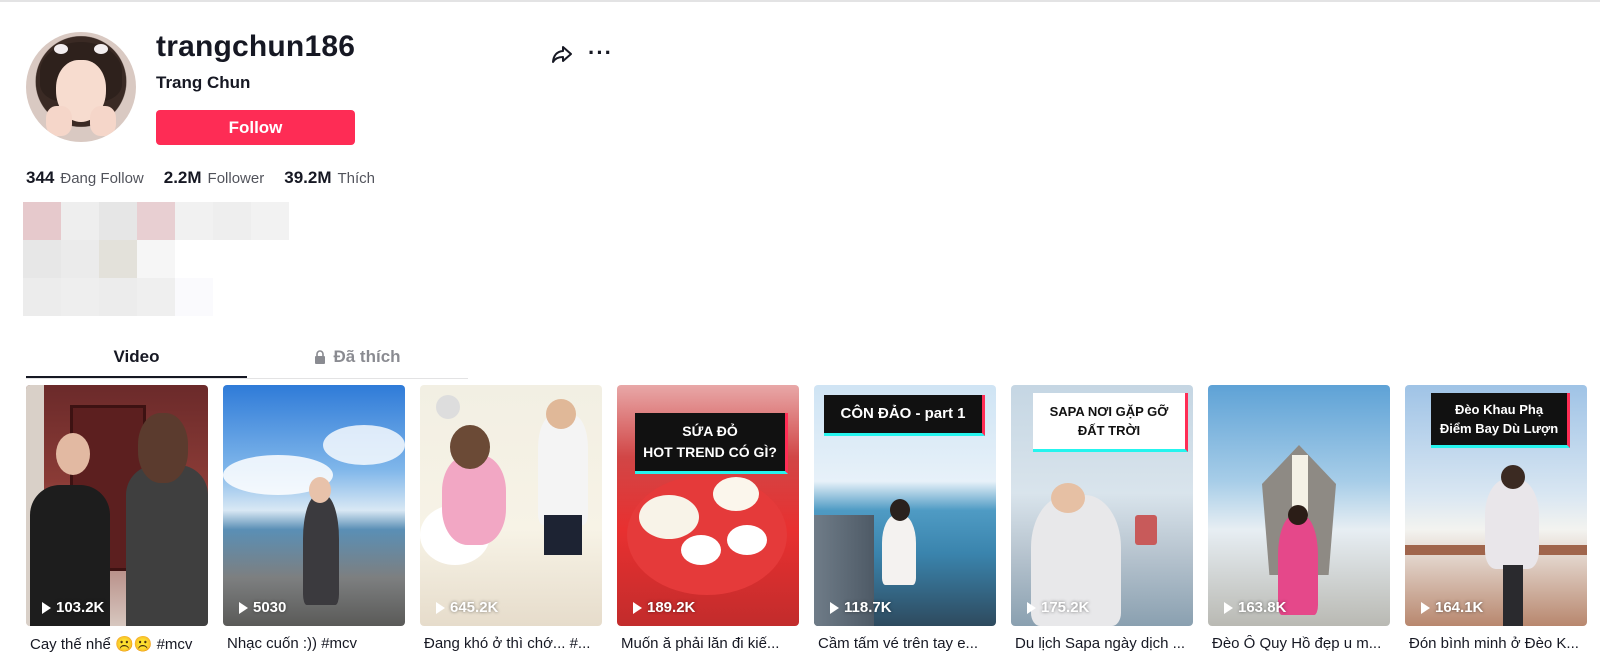  Describe the element at coordinates (711, 443) in the screenshot. I see `video-overlay-text: SỨA ĐỎ HOT TREND CÓ GÌ?` at that location.